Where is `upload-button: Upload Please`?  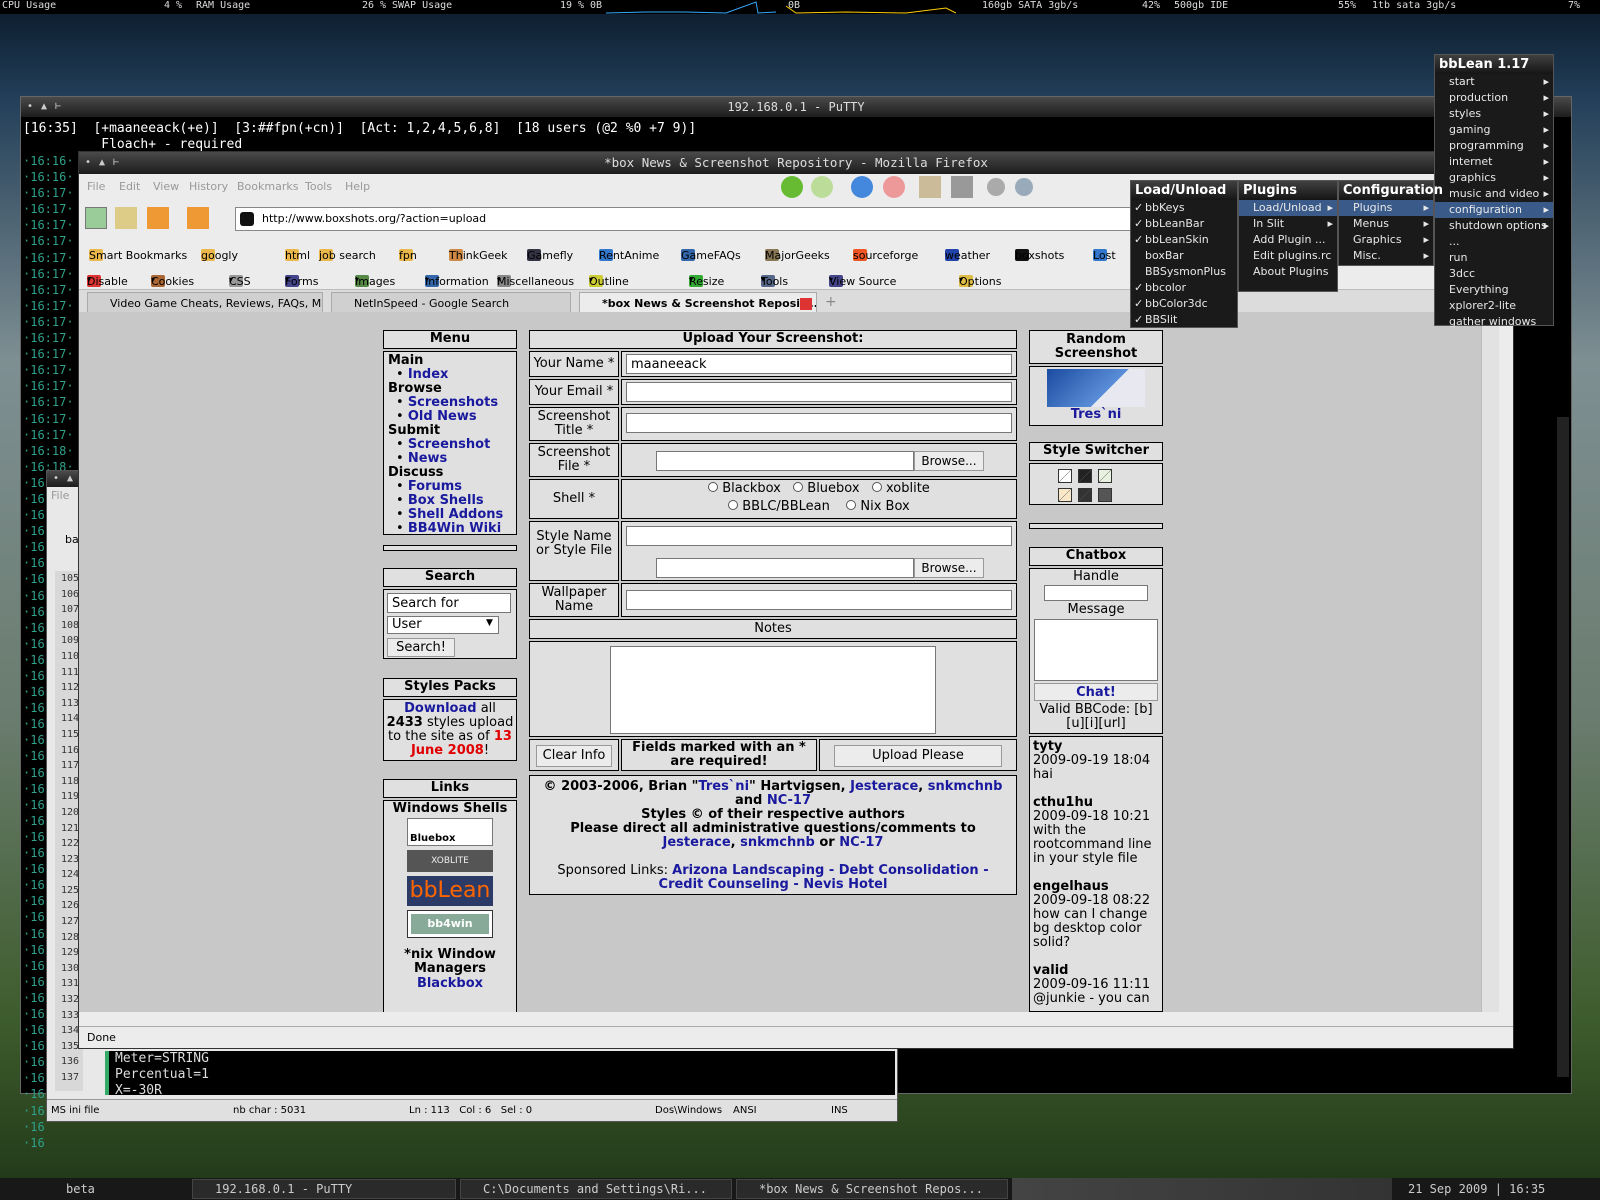 upload-button: Upload Please is located at coordinates (918, 756).